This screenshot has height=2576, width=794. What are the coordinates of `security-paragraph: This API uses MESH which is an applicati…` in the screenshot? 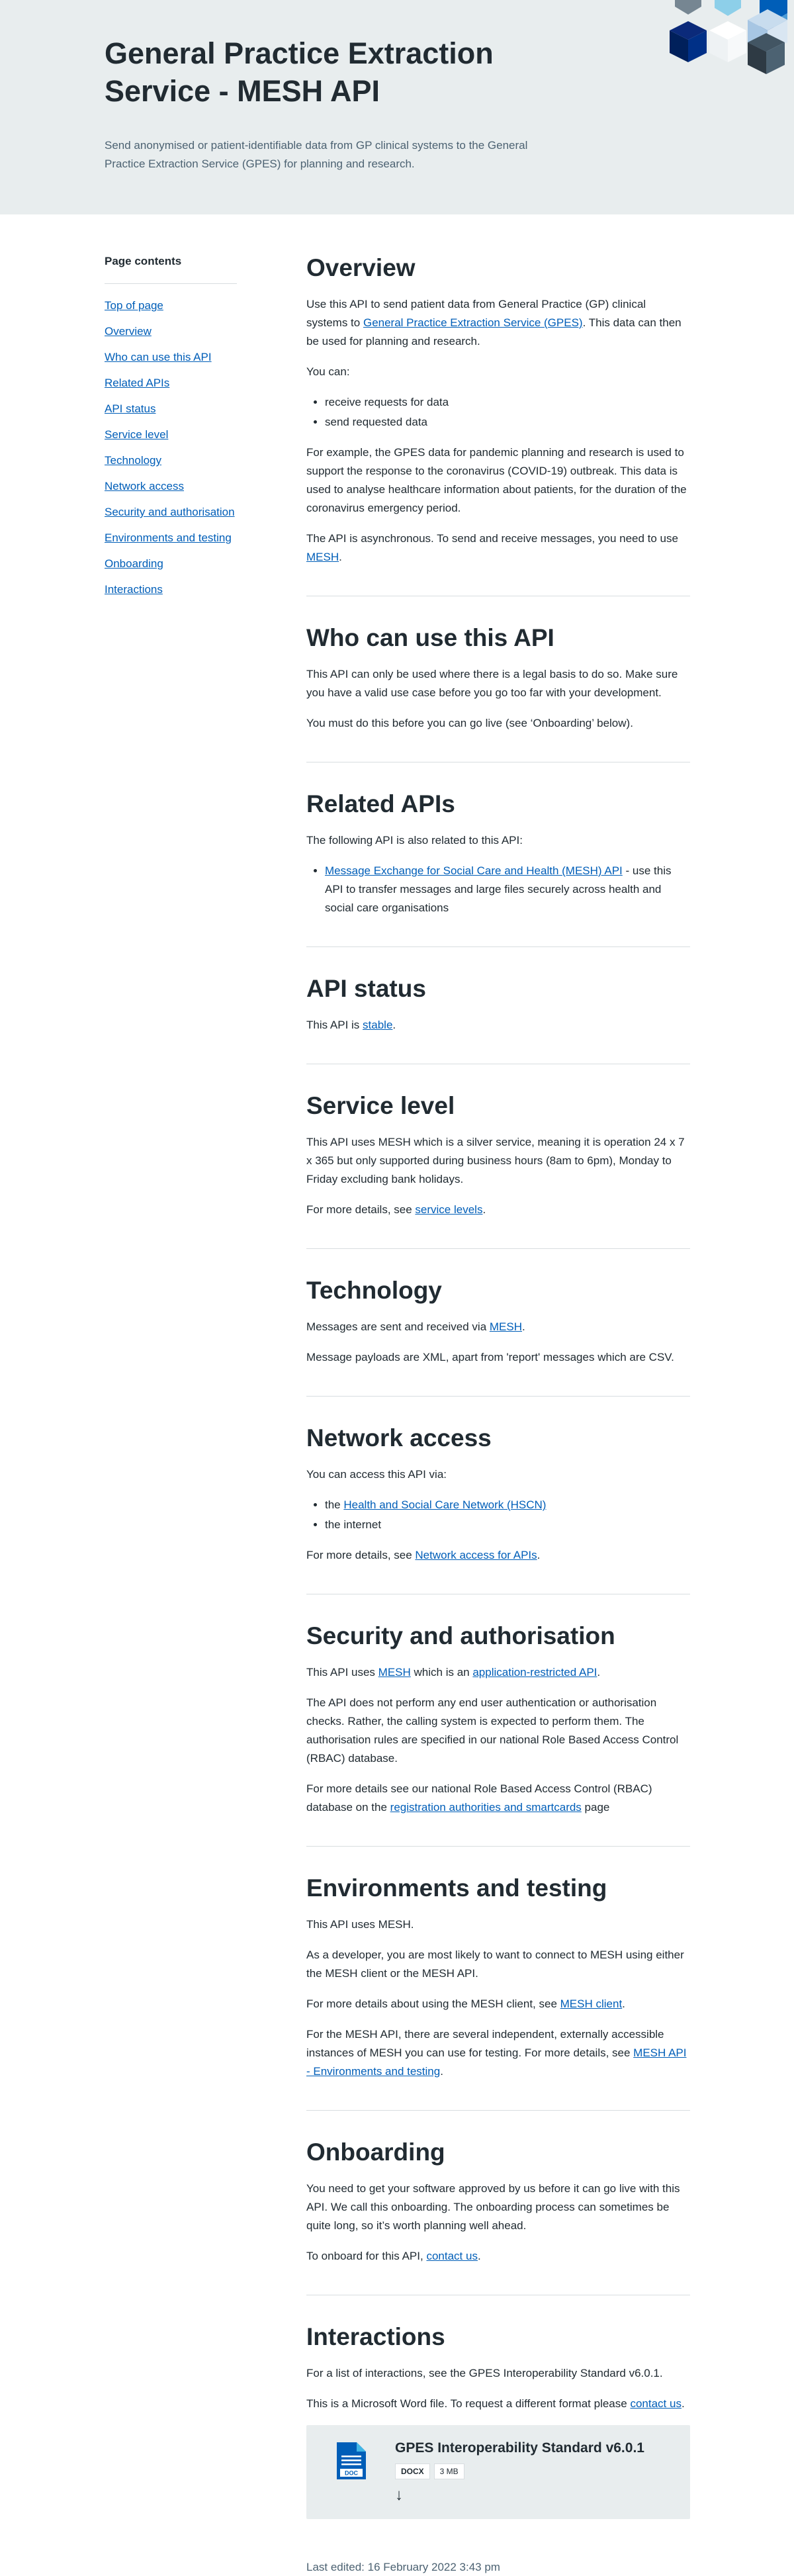 It's located at (498, 1672).